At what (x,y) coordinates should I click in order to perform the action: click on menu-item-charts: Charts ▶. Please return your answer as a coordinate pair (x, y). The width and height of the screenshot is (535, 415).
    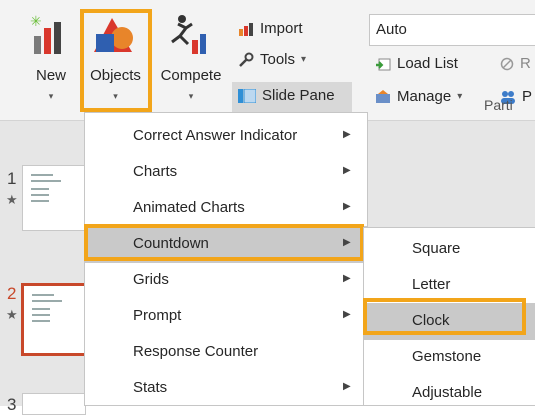
    Looking at the image, I should click on (226, 172).